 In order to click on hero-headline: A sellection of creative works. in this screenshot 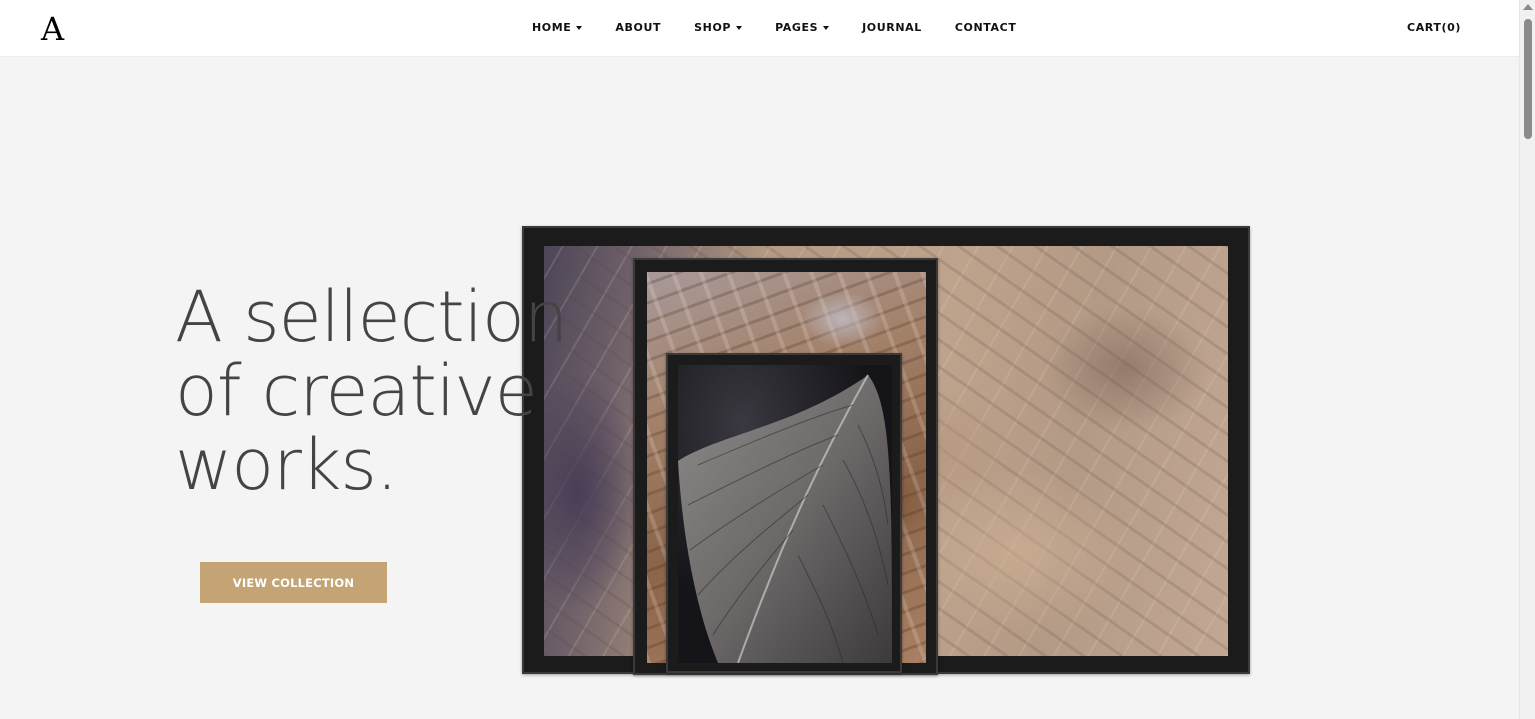, I will do `click(371, 391)`.